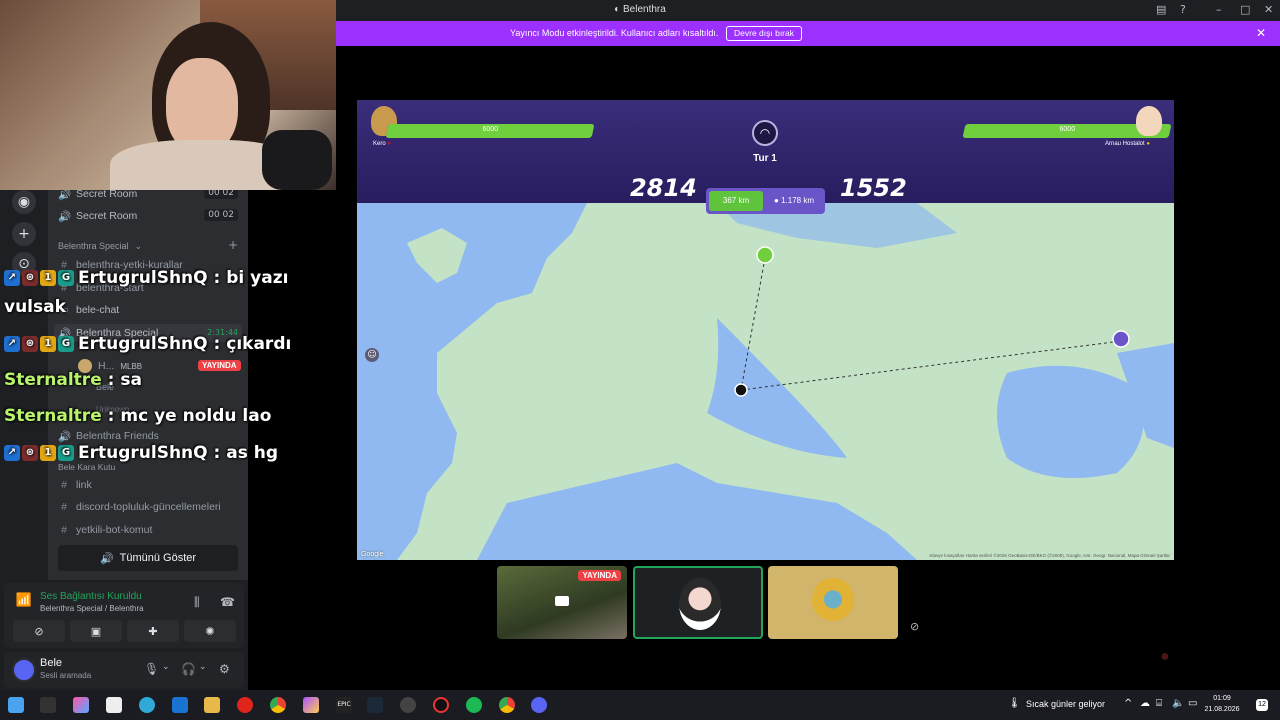 Image resolution: width=1280 pixels, height=720 pixels. What do you see at coordinates (139, 507) in the screenshot?
I see `channel-item: # discord-topluluk-güncellemeleri` at bounding box center [139, 507].